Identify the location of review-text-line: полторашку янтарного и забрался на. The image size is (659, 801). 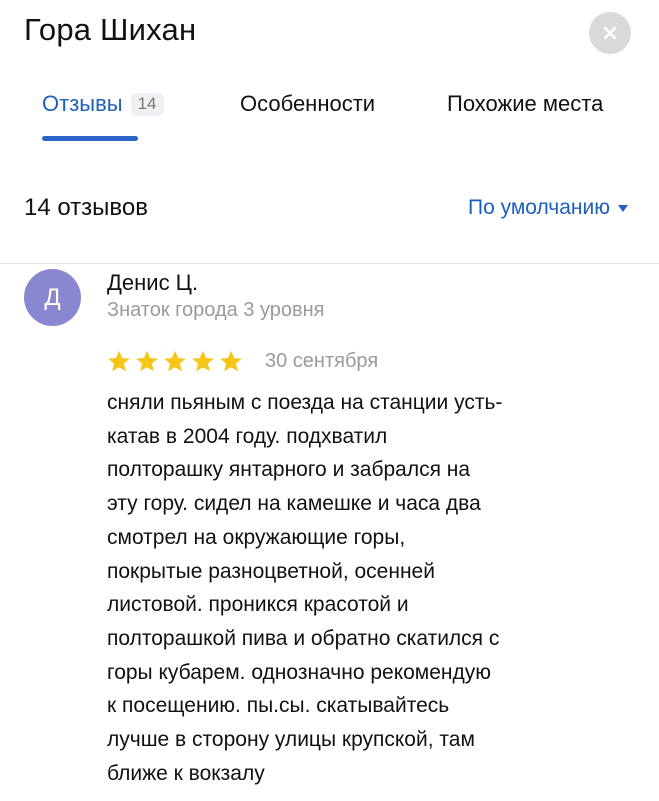
(289, 470).